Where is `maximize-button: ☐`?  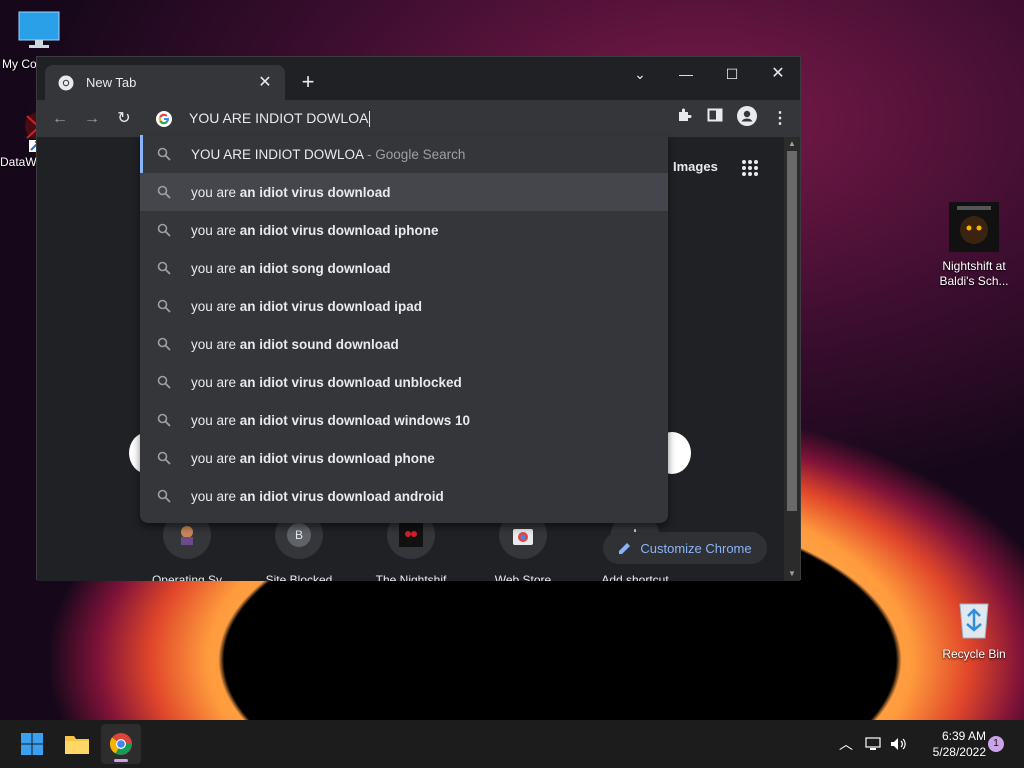 maximize-button: ☐ is located at coordinates (732, 74).